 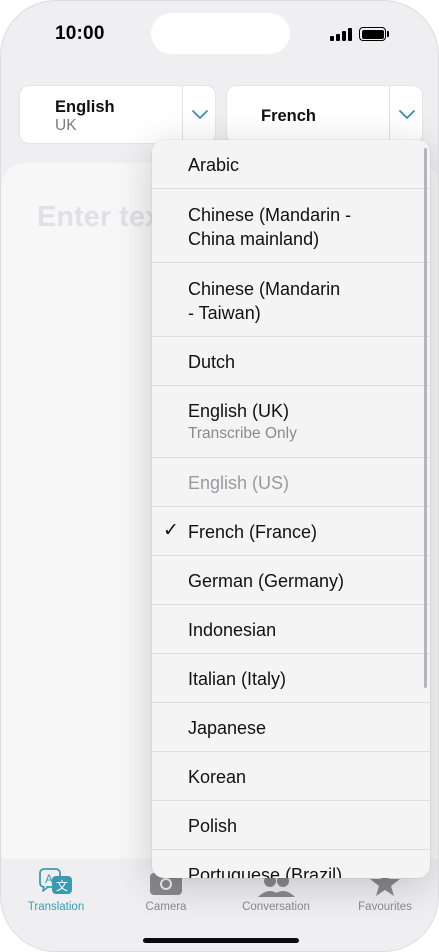 I want to click on target-language-name: French, so click(x=289, y=116).